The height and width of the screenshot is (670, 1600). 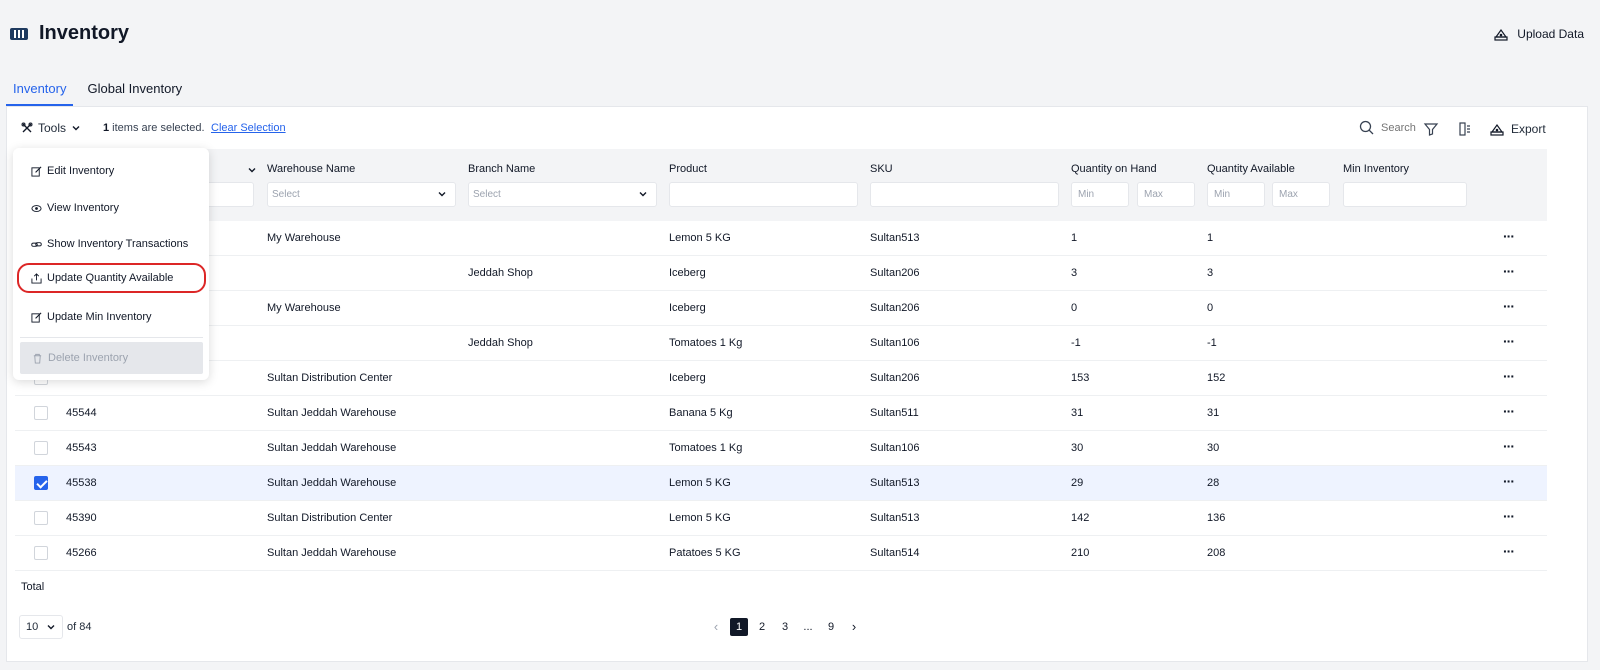 What do you see at coordinates (1213, 413) in the screenshot?
I see `cell-quantity-available: 31` at bounding box center [1213, 413].